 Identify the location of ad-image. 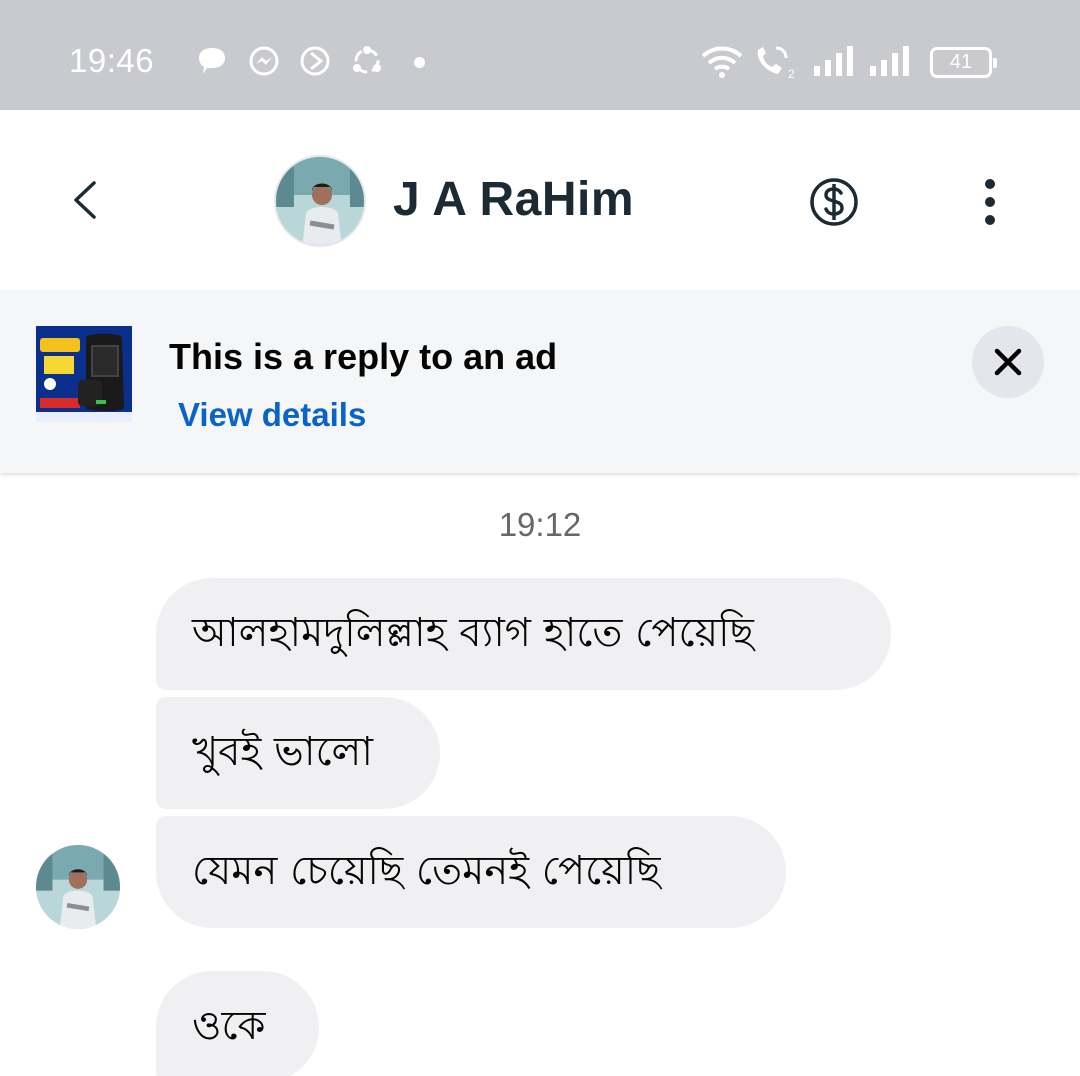
(84, 374).